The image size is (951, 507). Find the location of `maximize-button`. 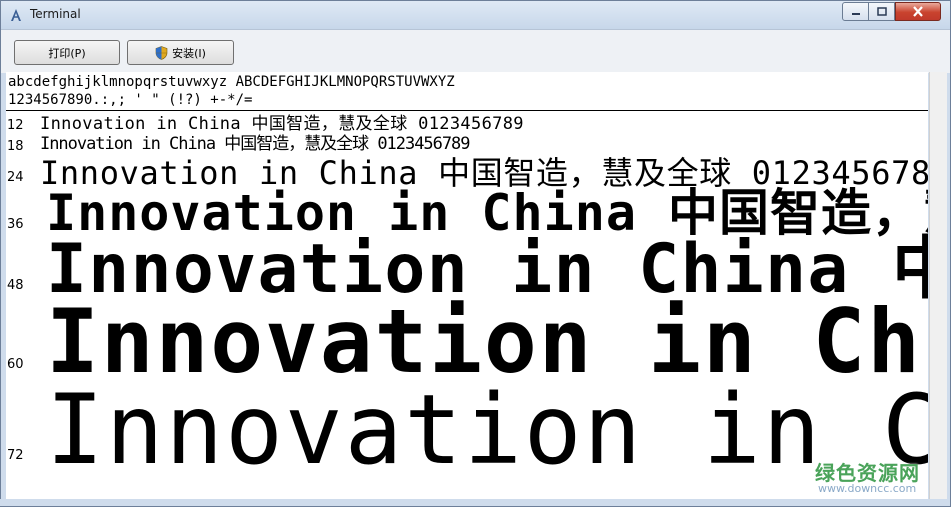

maximize-button is located at coordinates (882, 11).